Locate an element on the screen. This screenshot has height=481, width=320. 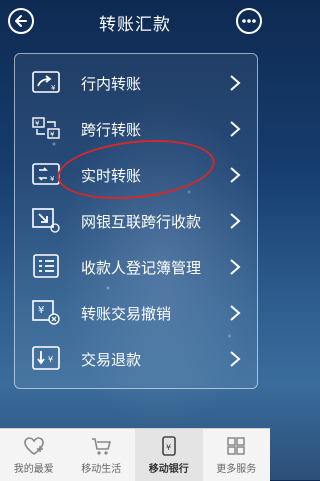
arrow-left-icon is located at coordinates (21, 21).